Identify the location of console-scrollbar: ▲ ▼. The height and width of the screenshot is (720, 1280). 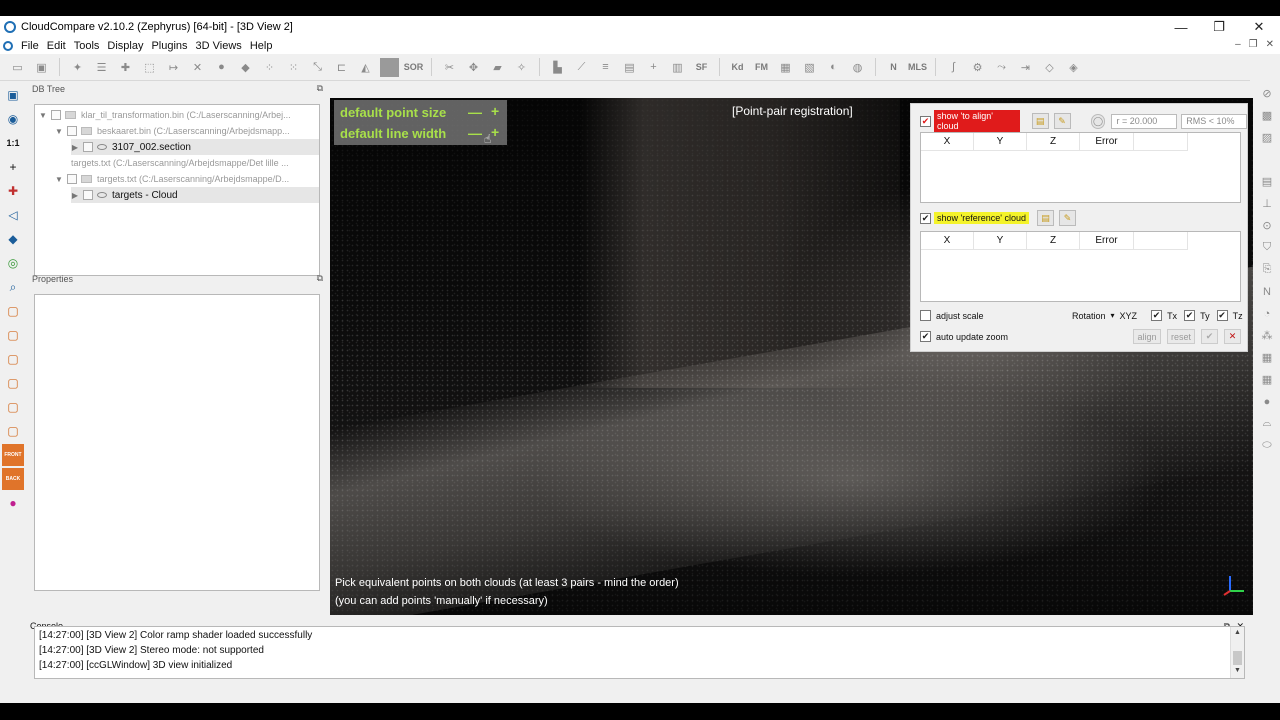
(1237, 652).